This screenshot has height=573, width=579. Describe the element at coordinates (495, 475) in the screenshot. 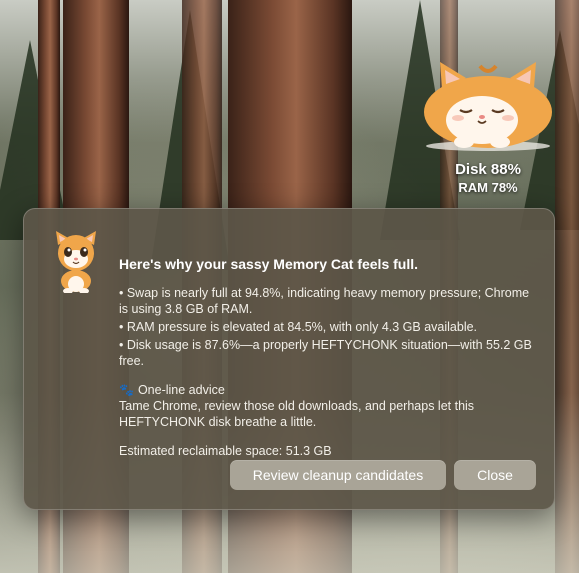

I see `close-button: Close` at that location.